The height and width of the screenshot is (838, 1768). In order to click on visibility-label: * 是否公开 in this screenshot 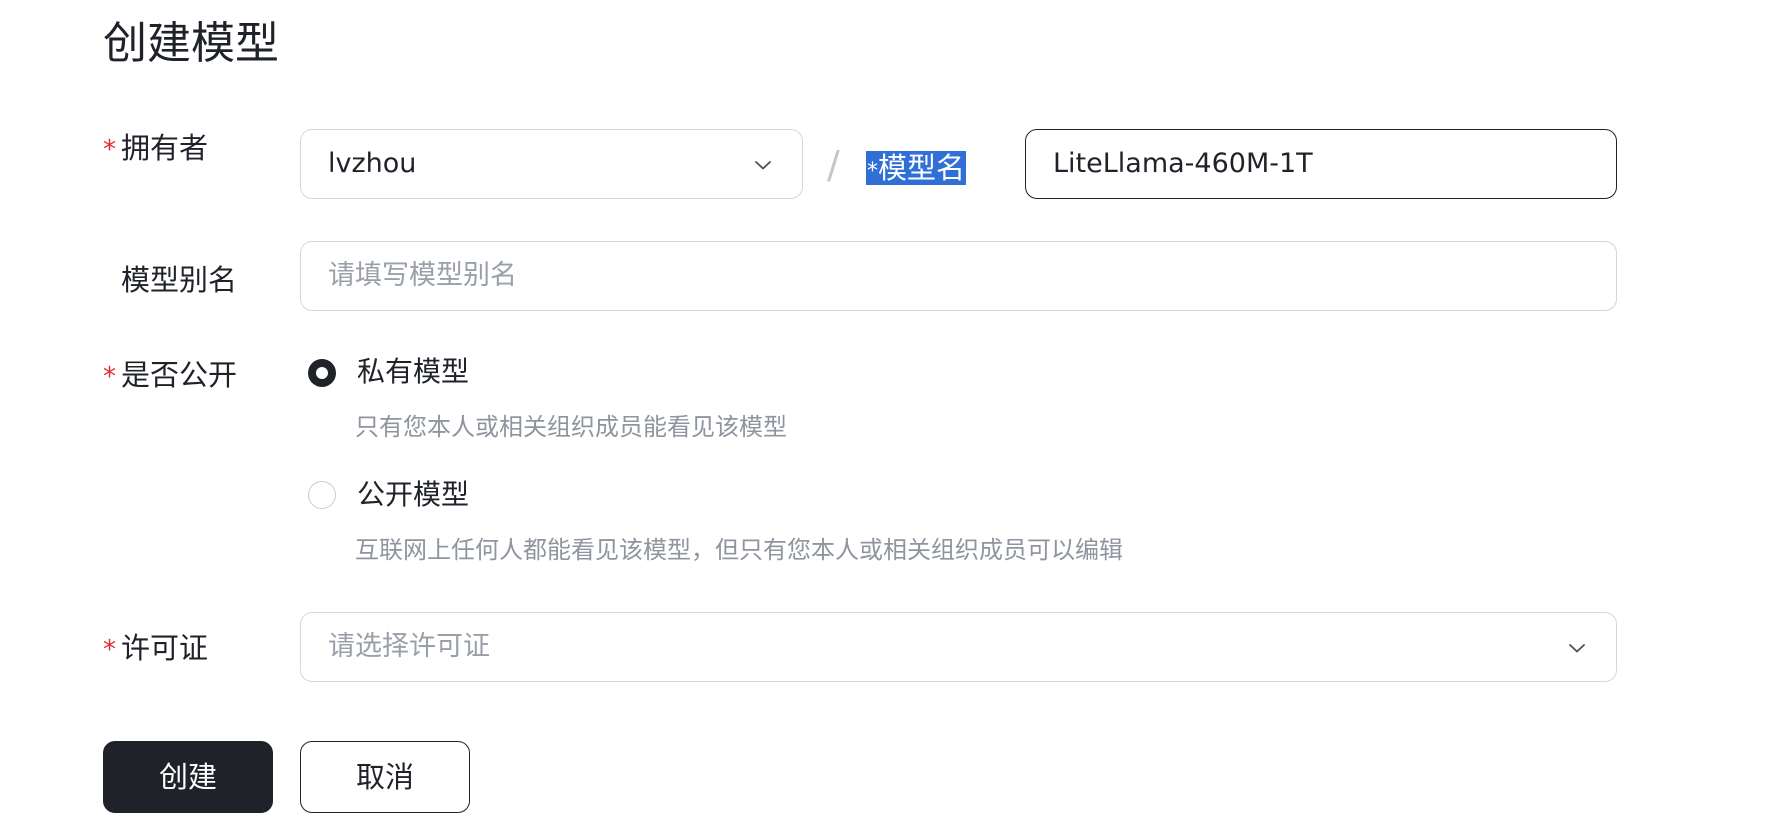, I will do `click(170, 376)`.